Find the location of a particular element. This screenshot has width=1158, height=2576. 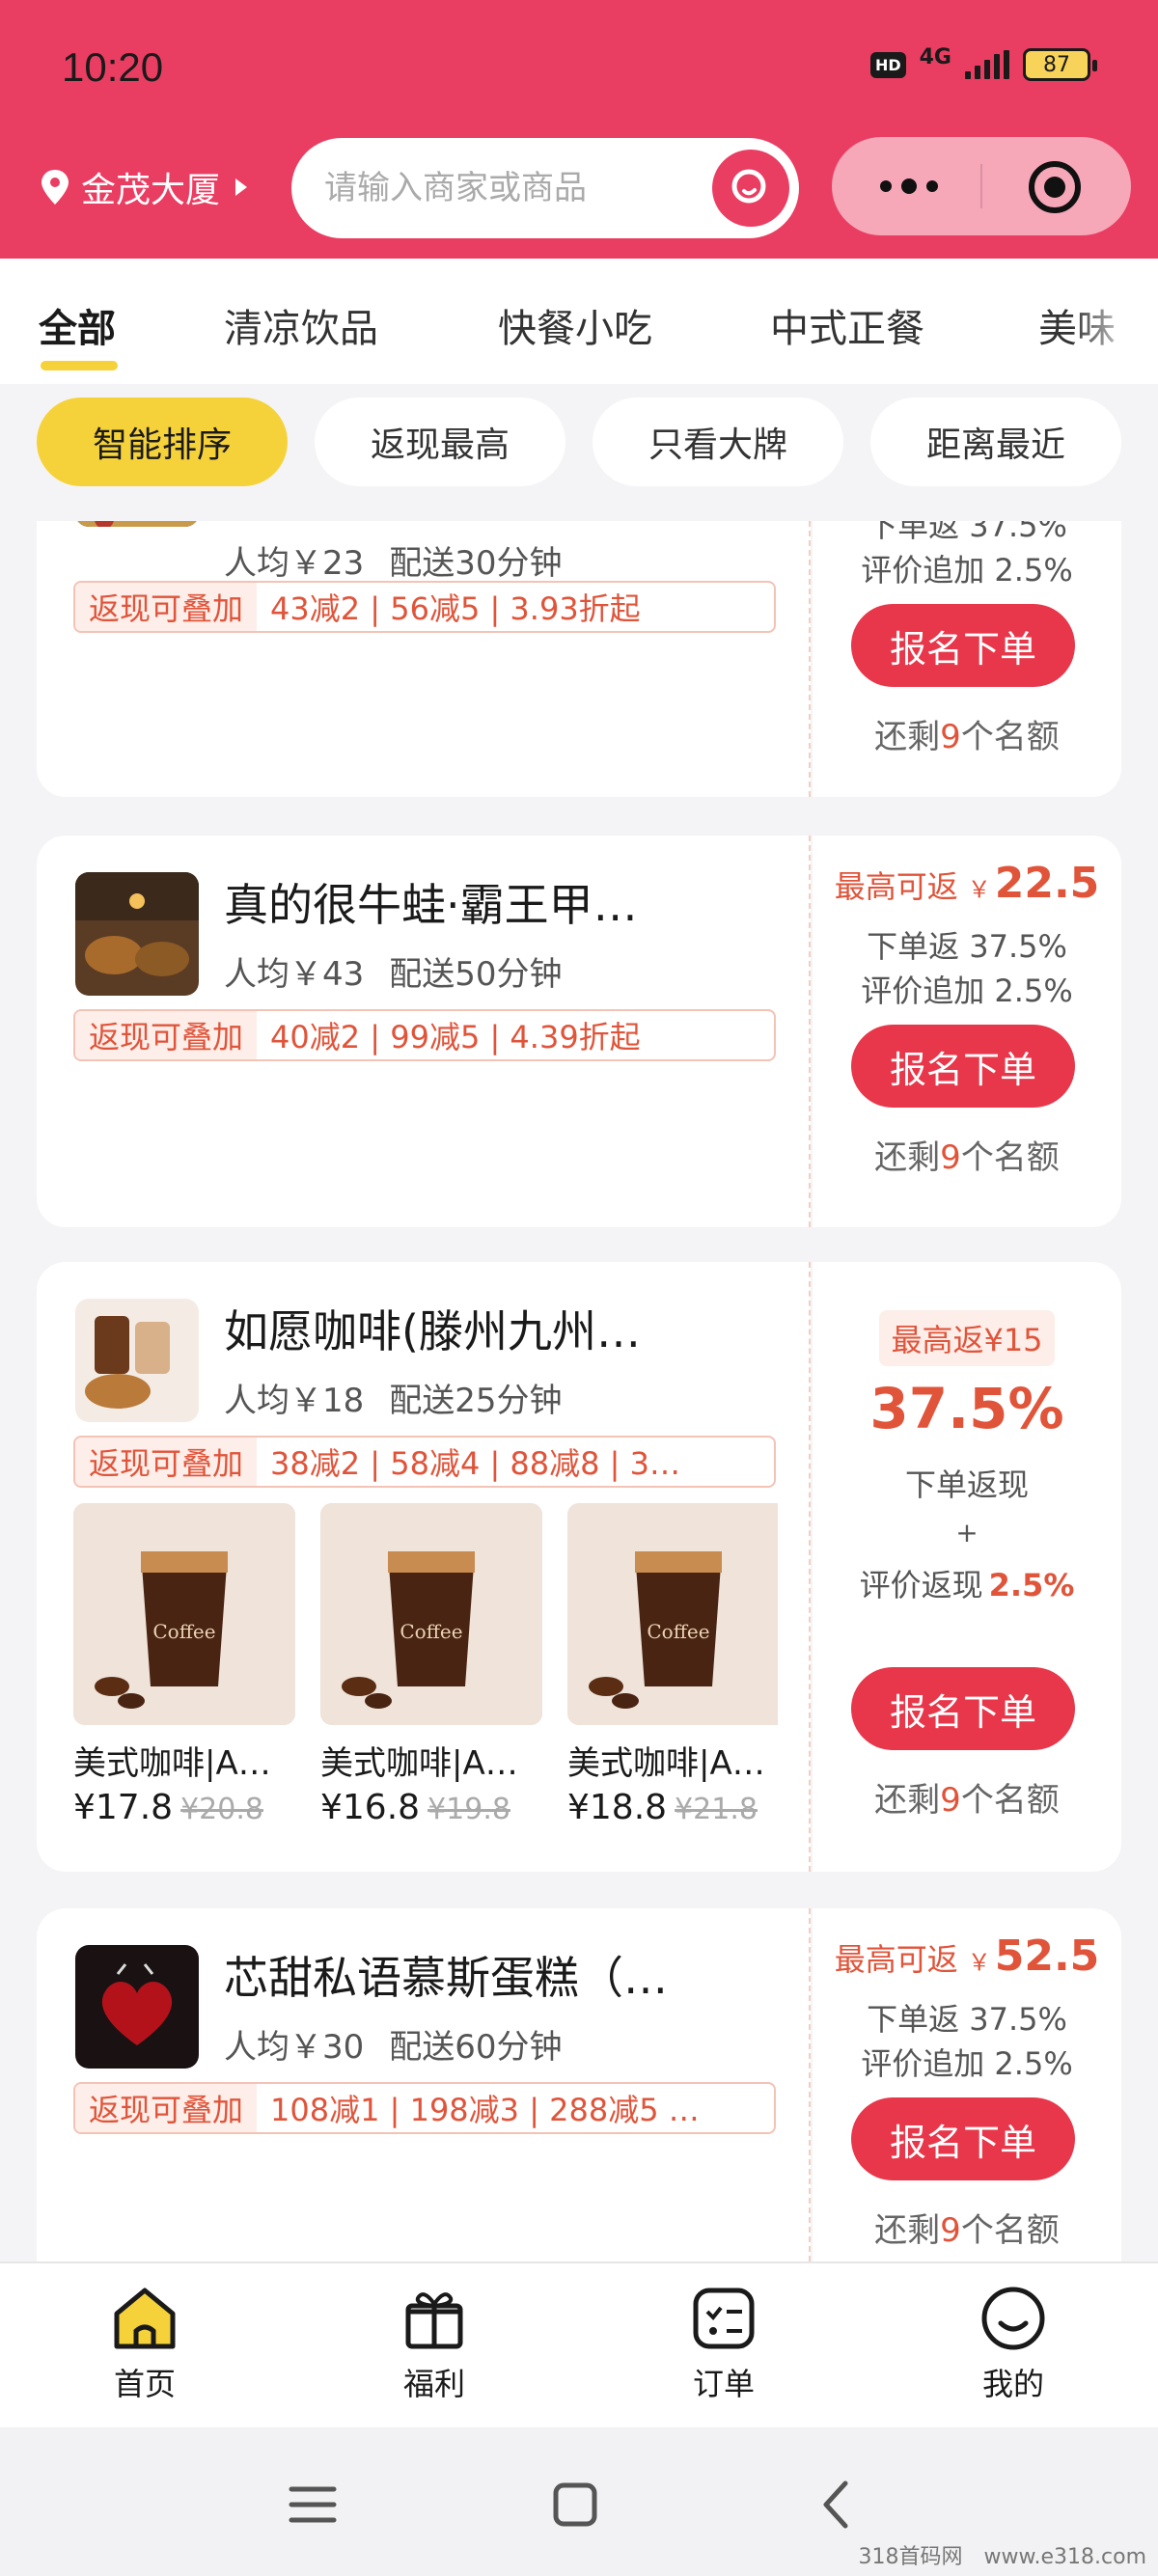

remaining-prefix: 还剩 is located at coordinates (907, 2231).